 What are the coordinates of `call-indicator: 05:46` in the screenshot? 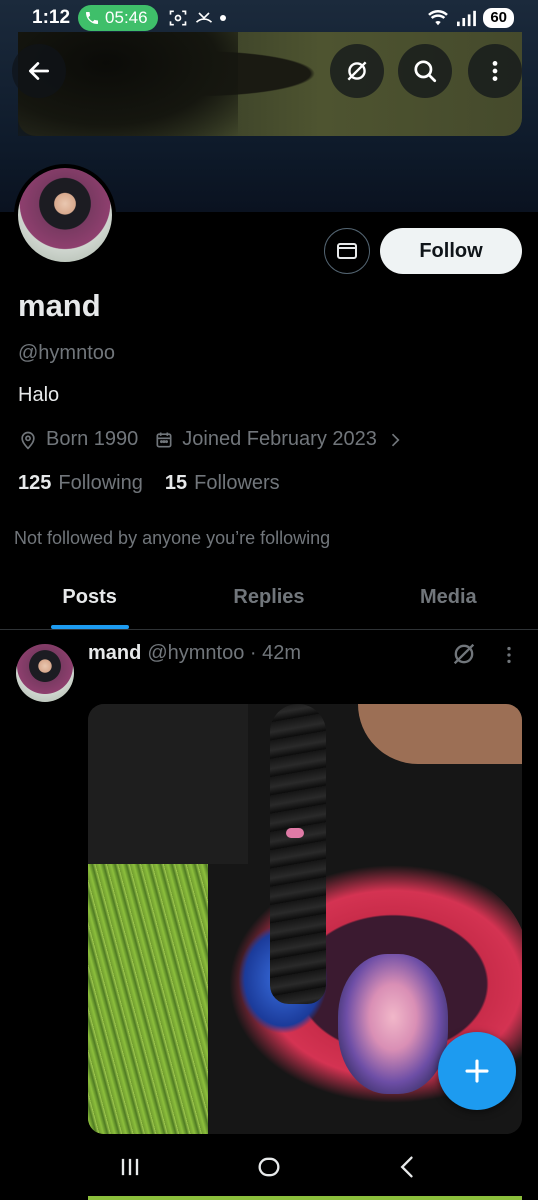 It's located at (118, 18).